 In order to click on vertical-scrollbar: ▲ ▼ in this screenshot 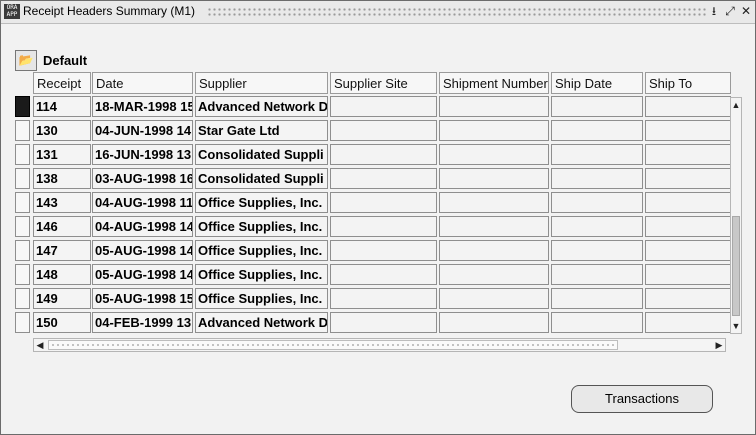, I will do `click(736, 215)`.